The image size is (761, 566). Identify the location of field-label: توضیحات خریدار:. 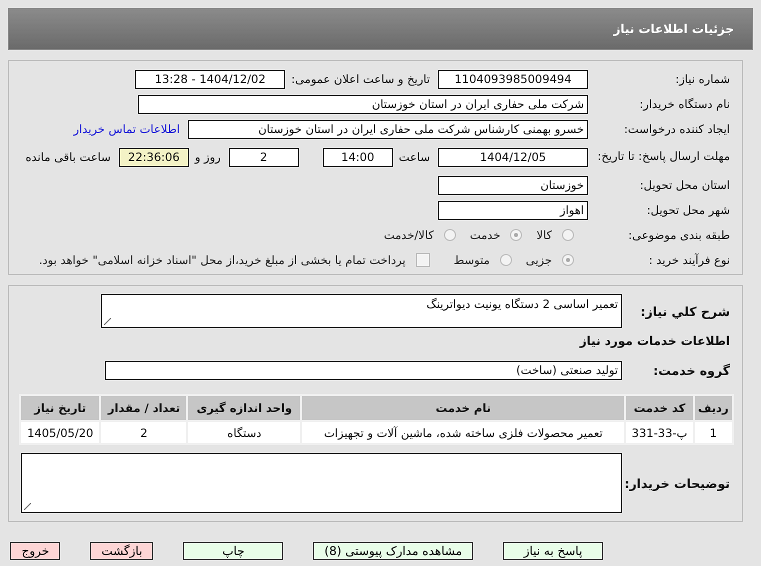
(677, 483).